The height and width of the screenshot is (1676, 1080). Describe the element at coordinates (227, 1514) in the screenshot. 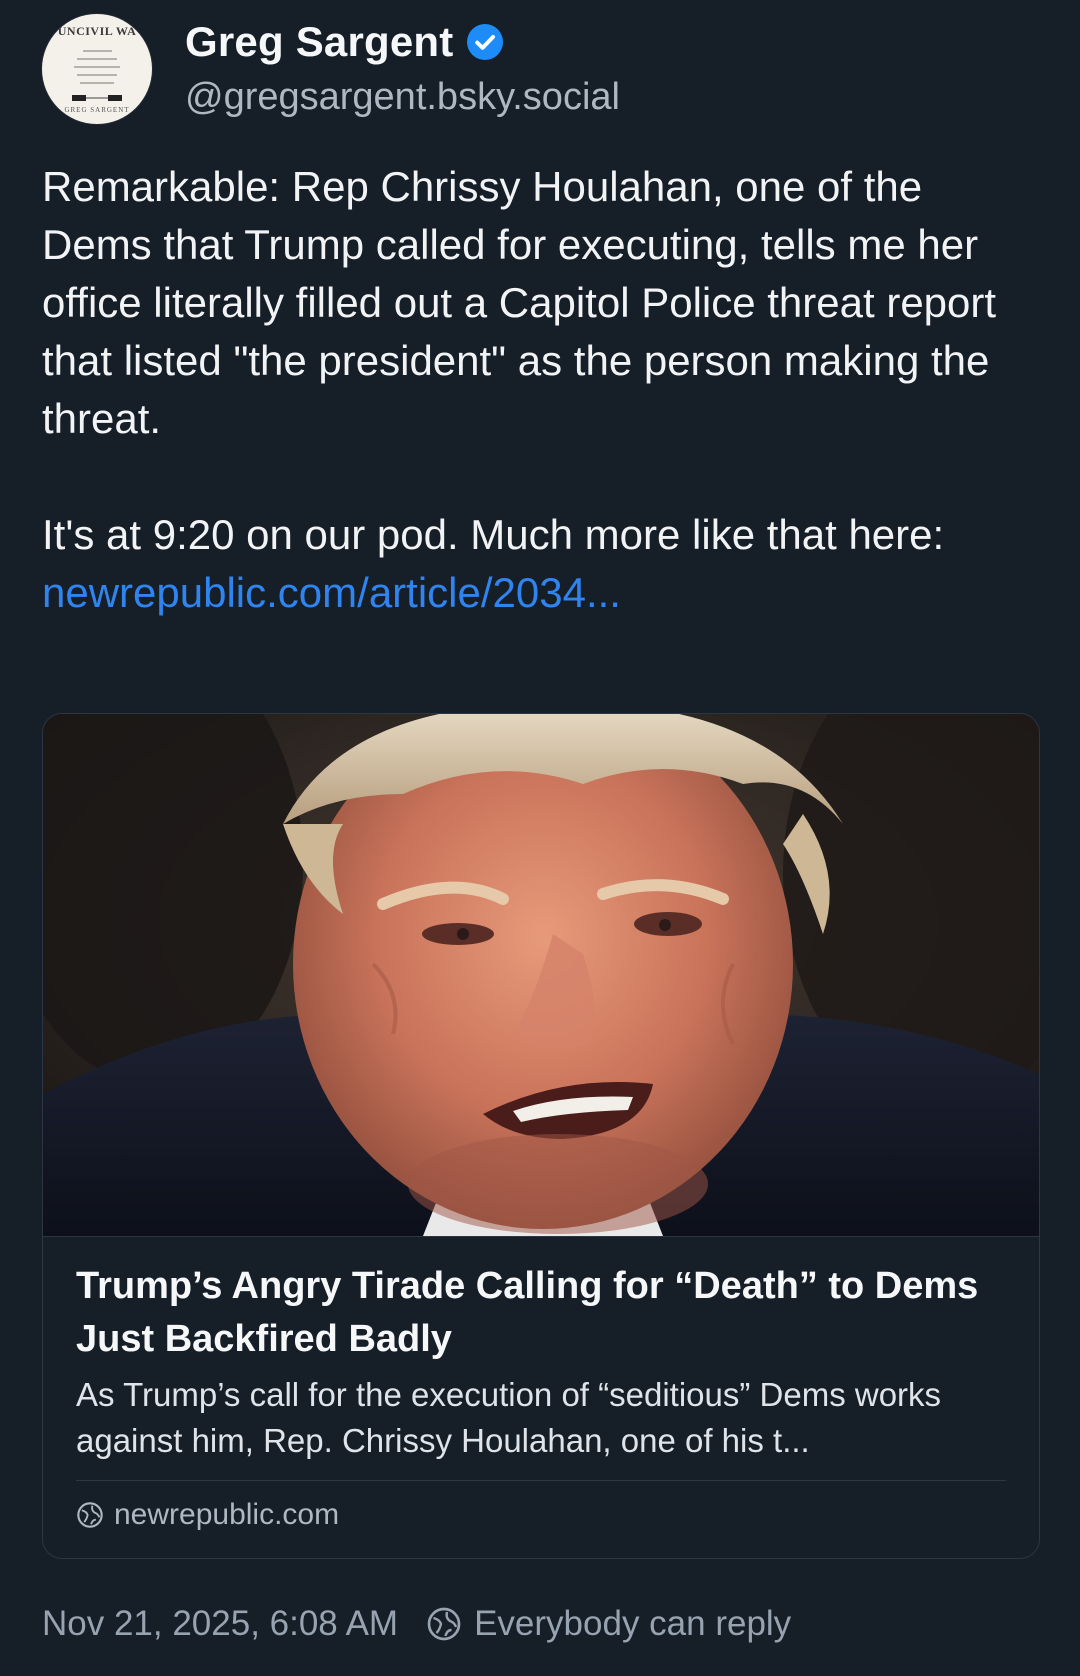

I see `link-card-domain: newrepublic.com` at that location.